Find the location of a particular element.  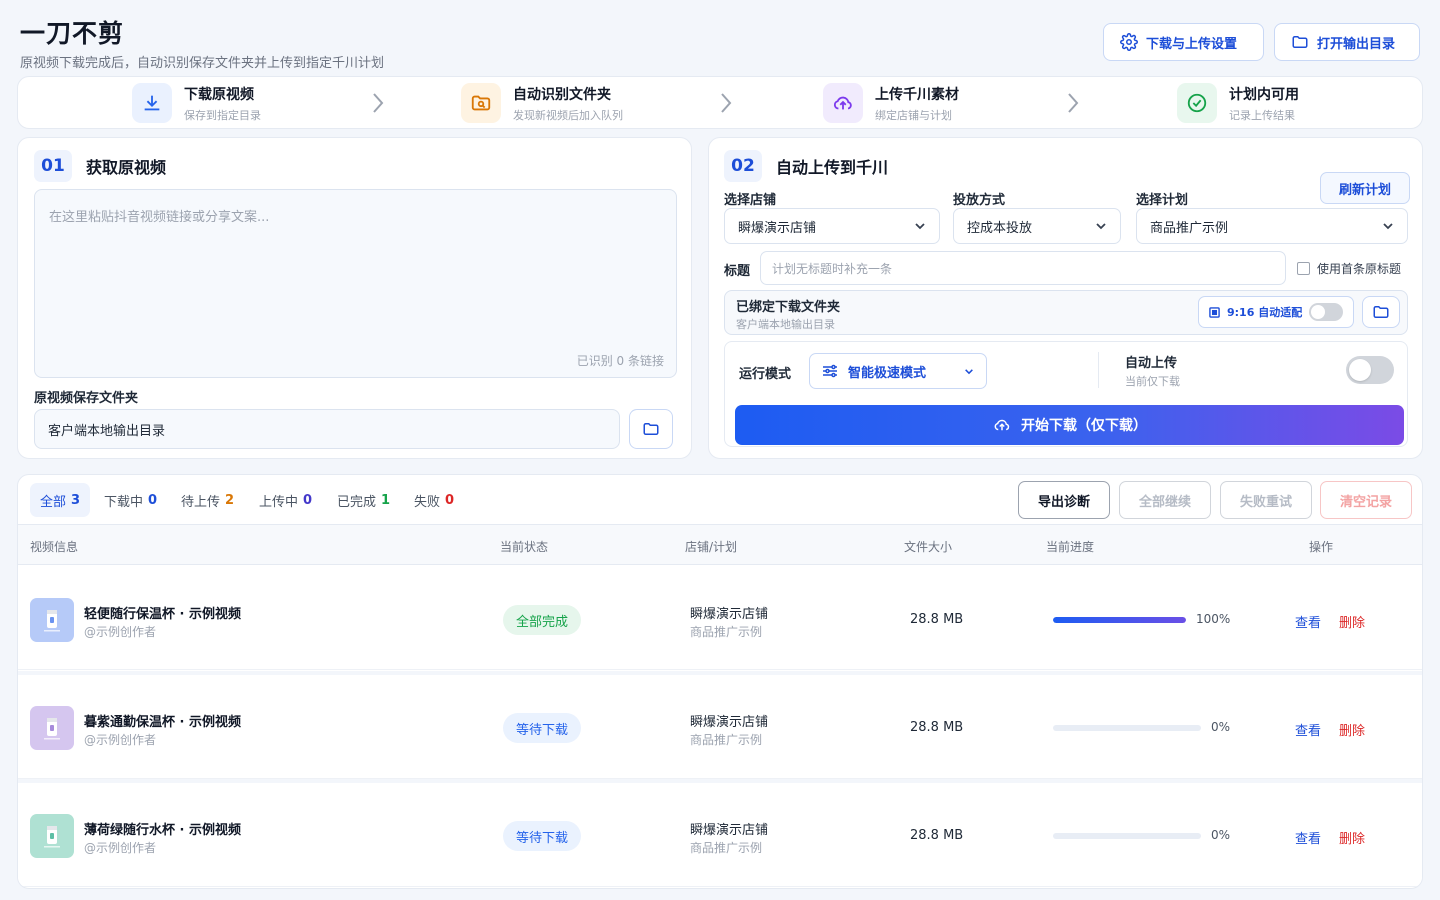

auto-upload-title: 自动上传 is located at coordinates (1151, 363).